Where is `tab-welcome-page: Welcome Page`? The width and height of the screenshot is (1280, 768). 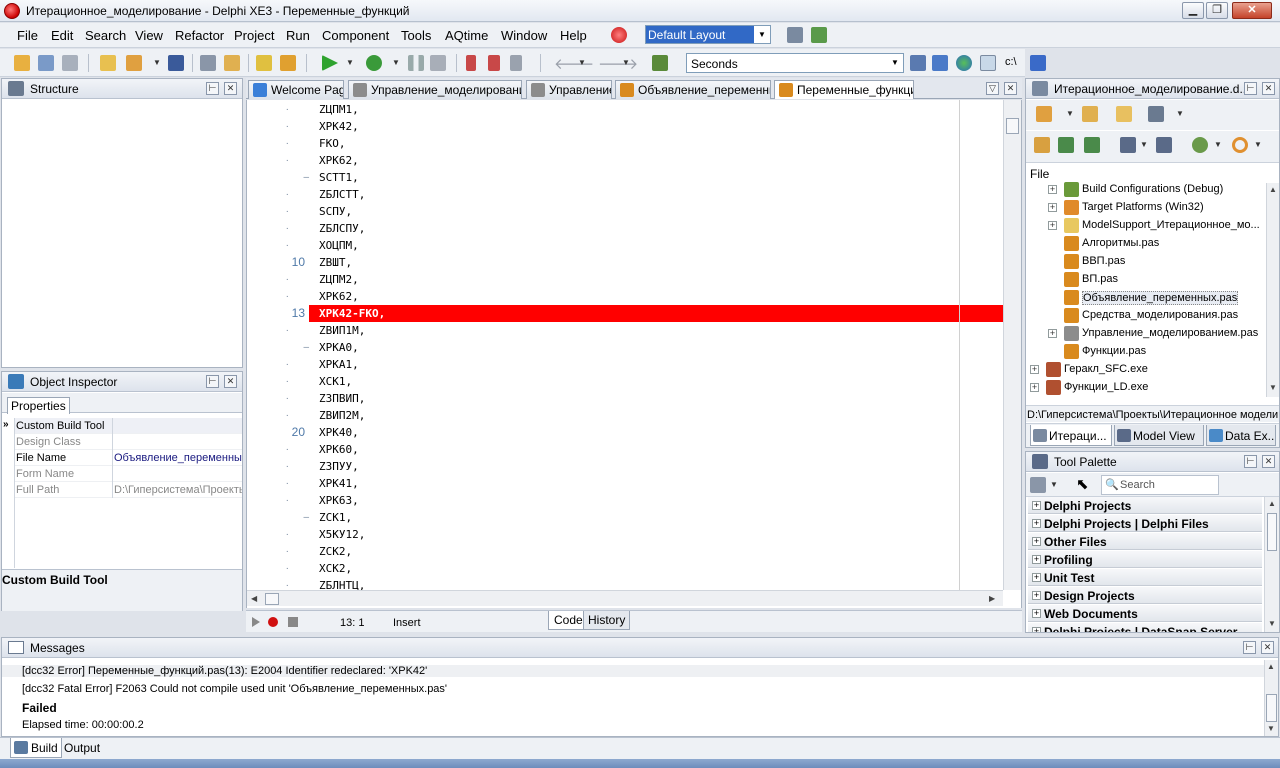
tab-welcome-page: Welcome Page is located at coordinates (296, 89).